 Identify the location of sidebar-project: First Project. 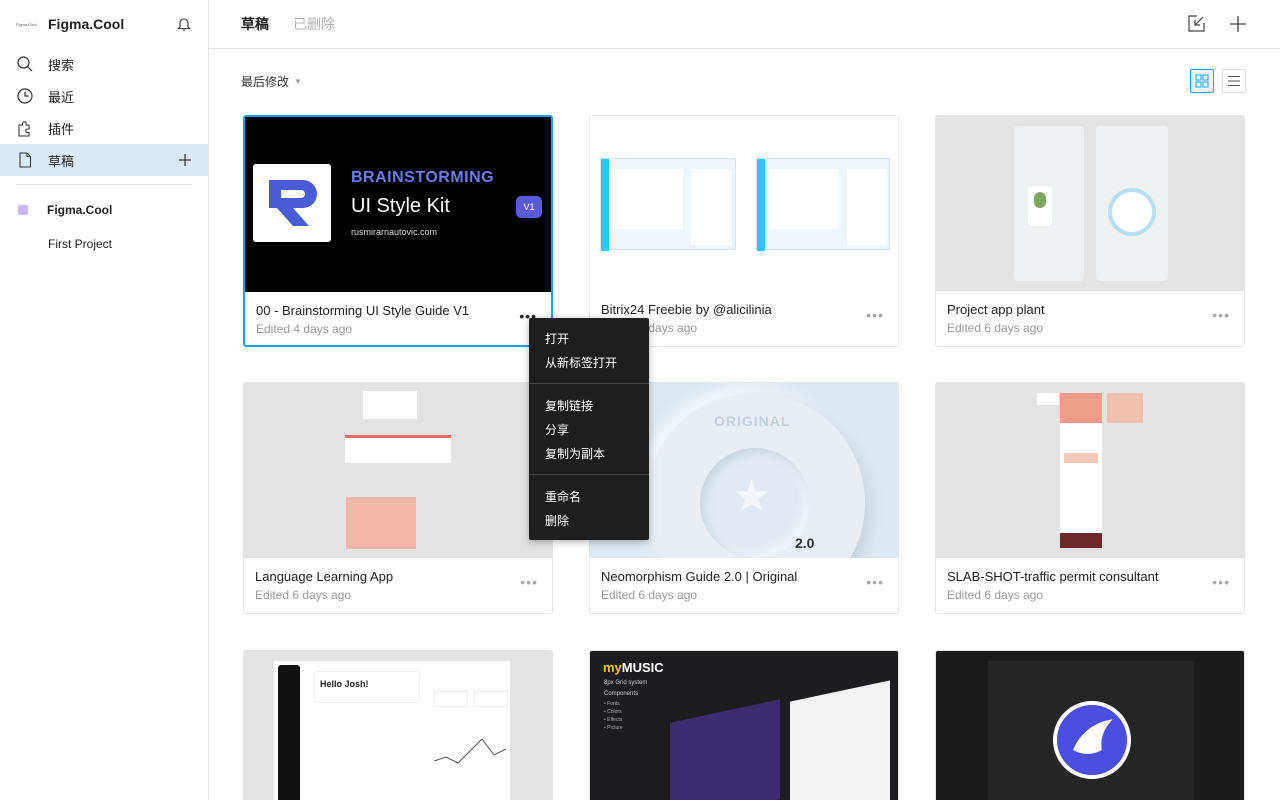
(104, 244).